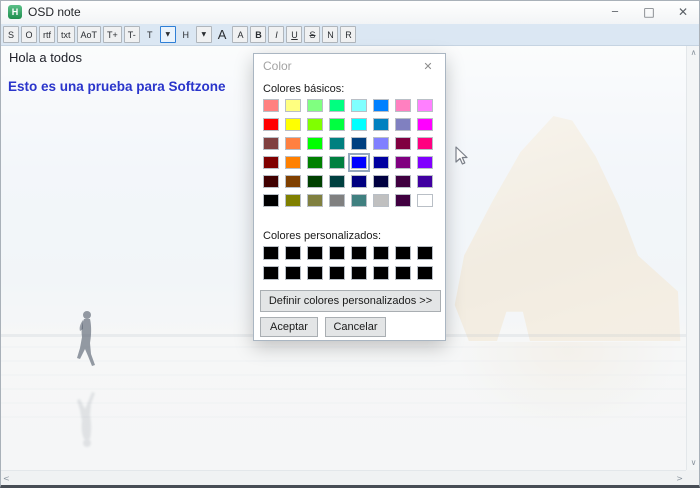 This screenshot has width=700, height=488. I want to click on maximize-button: □, so click(649, 12).